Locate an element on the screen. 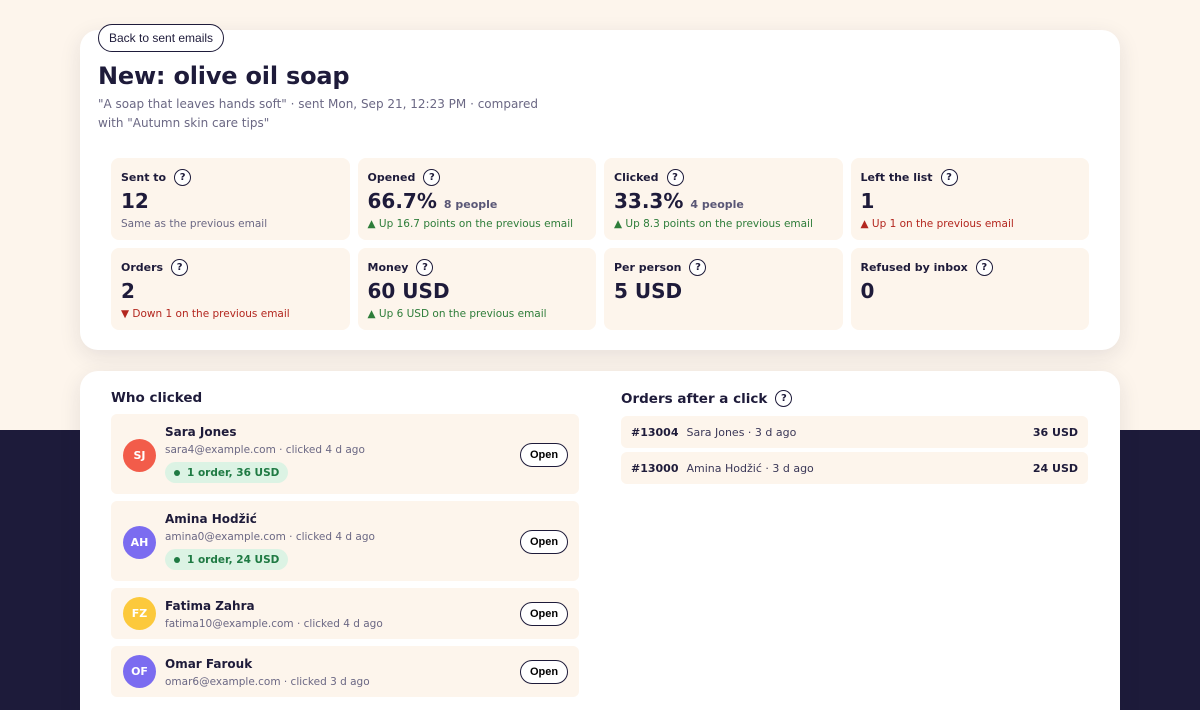 The image size is (1200, 710). stat-card-orders: Orders? 2 ▼ Down 1 on the previous email is located at coordinates (230, 289).